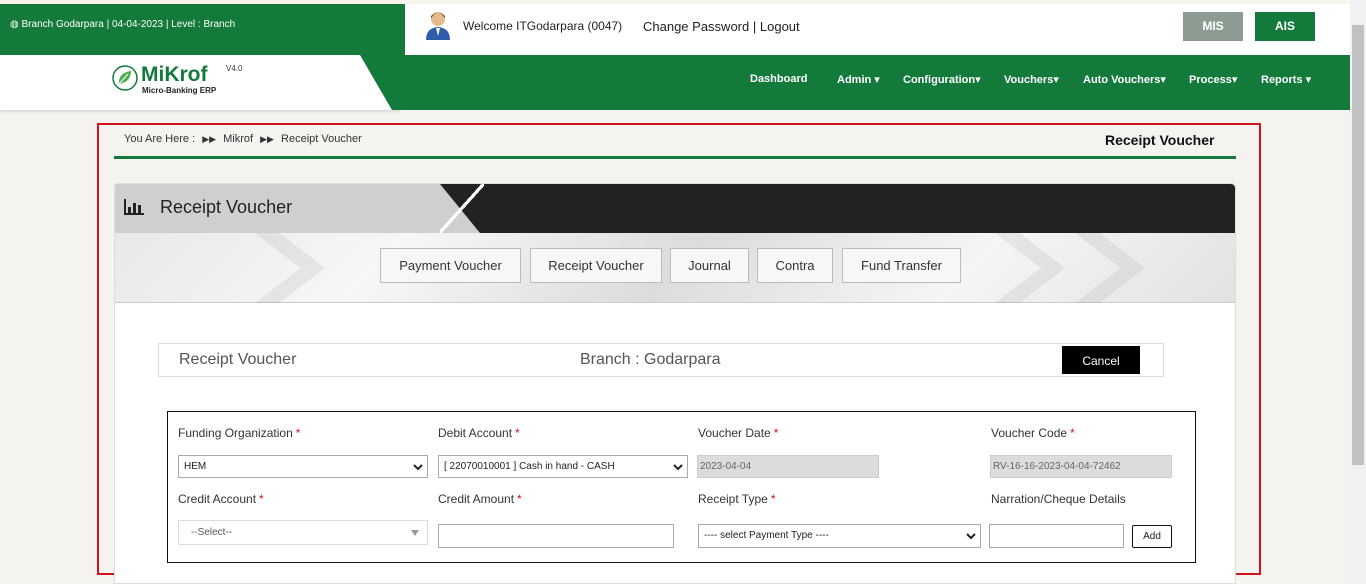 This screenshot has width=1366, height=584. I want to click on cancel-button: Cancel, so click(1101, 360).